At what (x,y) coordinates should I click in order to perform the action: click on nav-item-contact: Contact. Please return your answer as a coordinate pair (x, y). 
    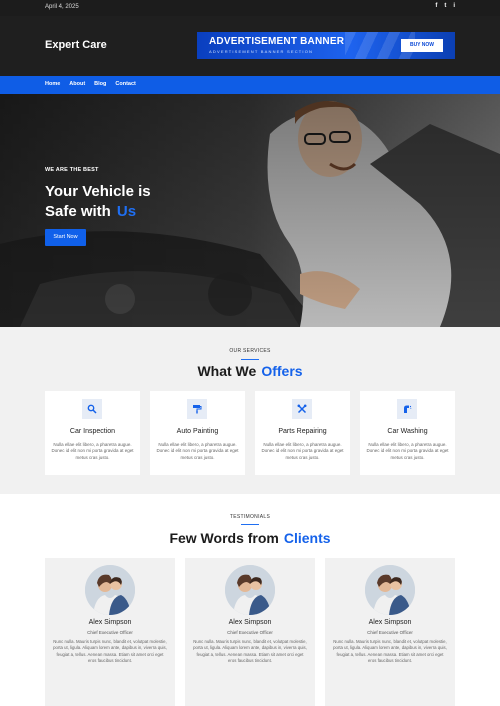
    Looking at the image, I should click on (125, 84).